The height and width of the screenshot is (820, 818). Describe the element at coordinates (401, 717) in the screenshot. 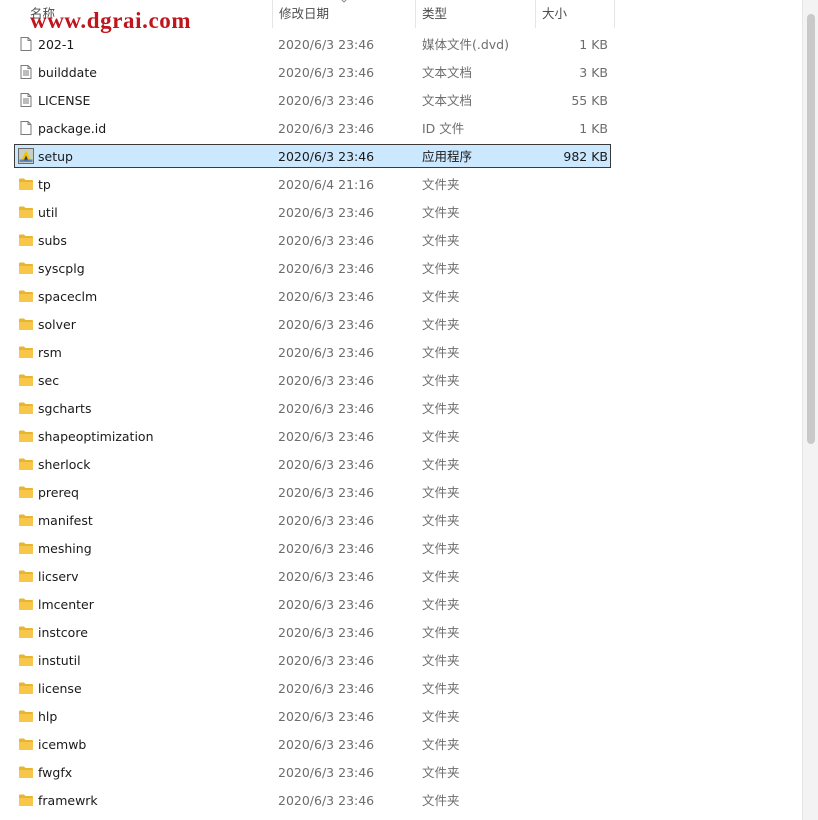

I see `file-row: hlp 2020/6/3 23:46 文件夹` at that location.